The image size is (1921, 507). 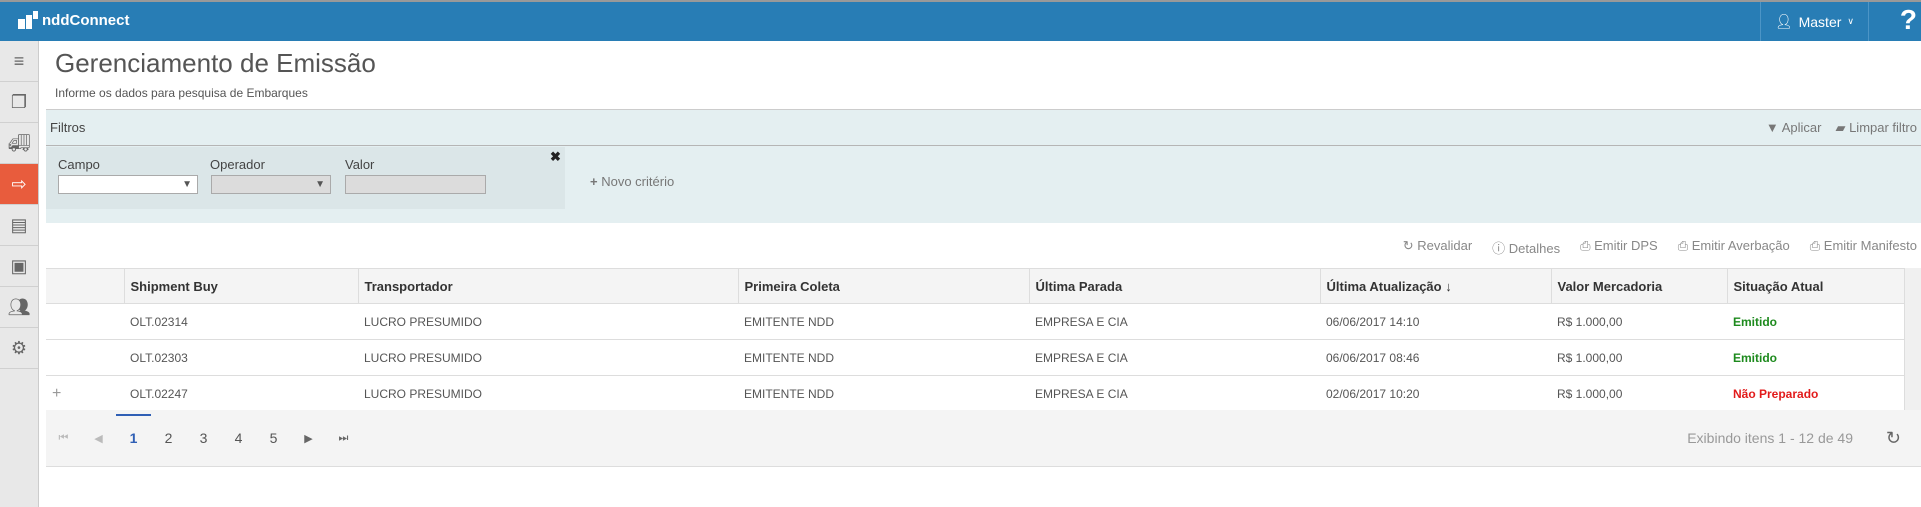 I want to click on last-page-button: ⏭, so click(x=343, y=438).